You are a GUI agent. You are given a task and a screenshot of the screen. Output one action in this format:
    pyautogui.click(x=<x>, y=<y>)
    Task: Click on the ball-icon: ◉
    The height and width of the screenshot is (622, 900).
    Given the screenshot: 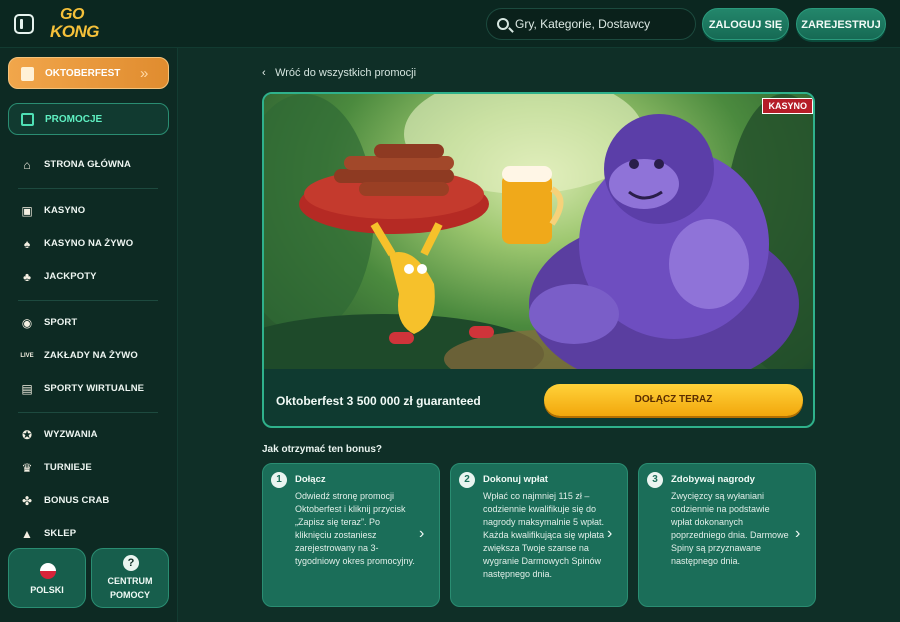 What is the action you would take?
    pyautogui.click(x=27, y=323)
    